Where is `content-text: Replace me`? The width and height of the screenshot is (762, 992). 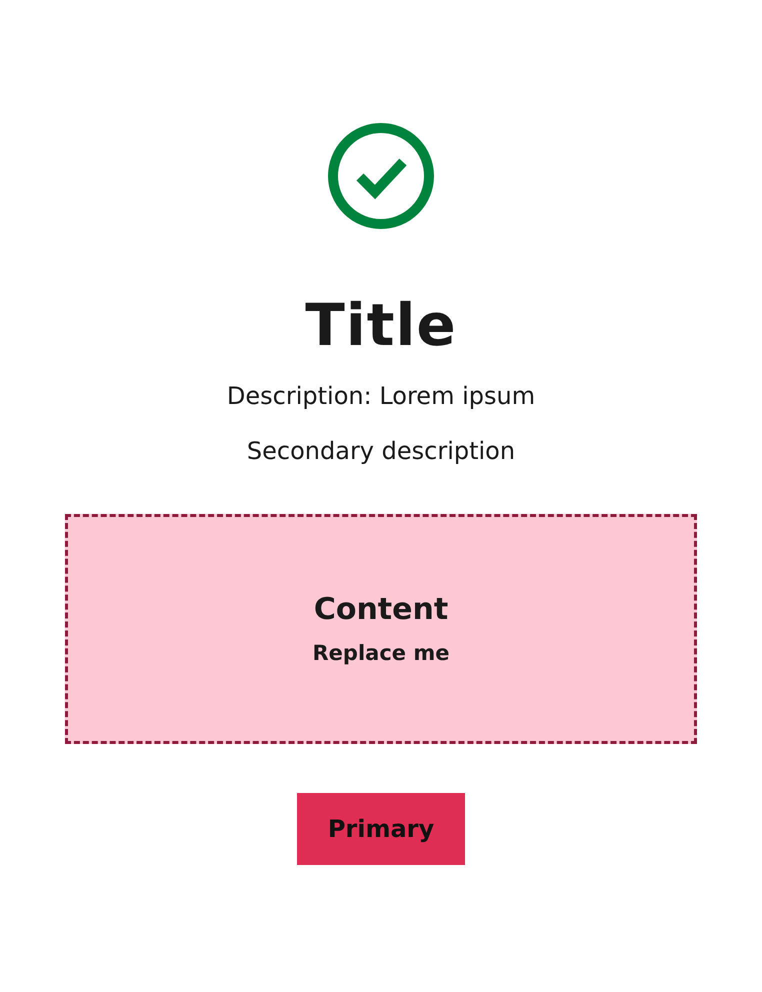 content-text: Replace me is located at coordinates (381, 653).